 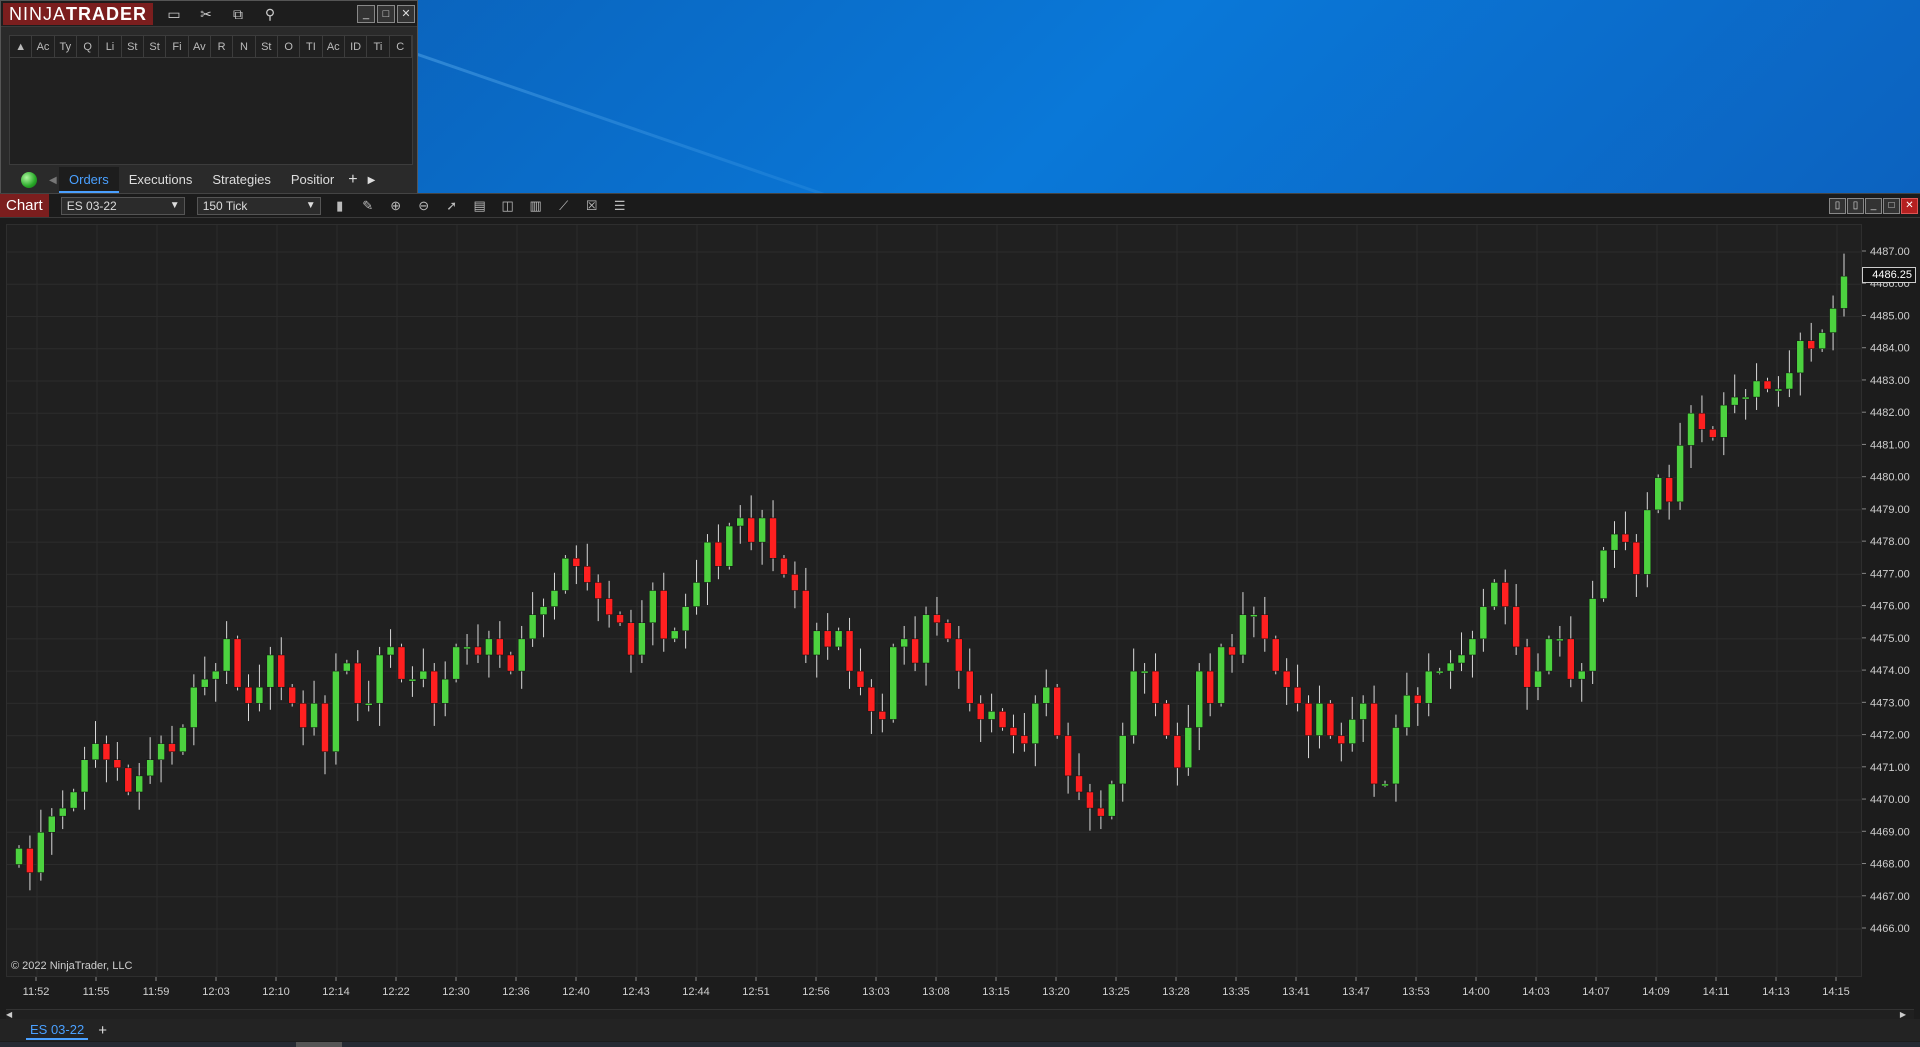 What do you see at coordinates (480, 206) in the screenshot?
I see `data-box-icon: ▤` at bounding box center [480, 206].